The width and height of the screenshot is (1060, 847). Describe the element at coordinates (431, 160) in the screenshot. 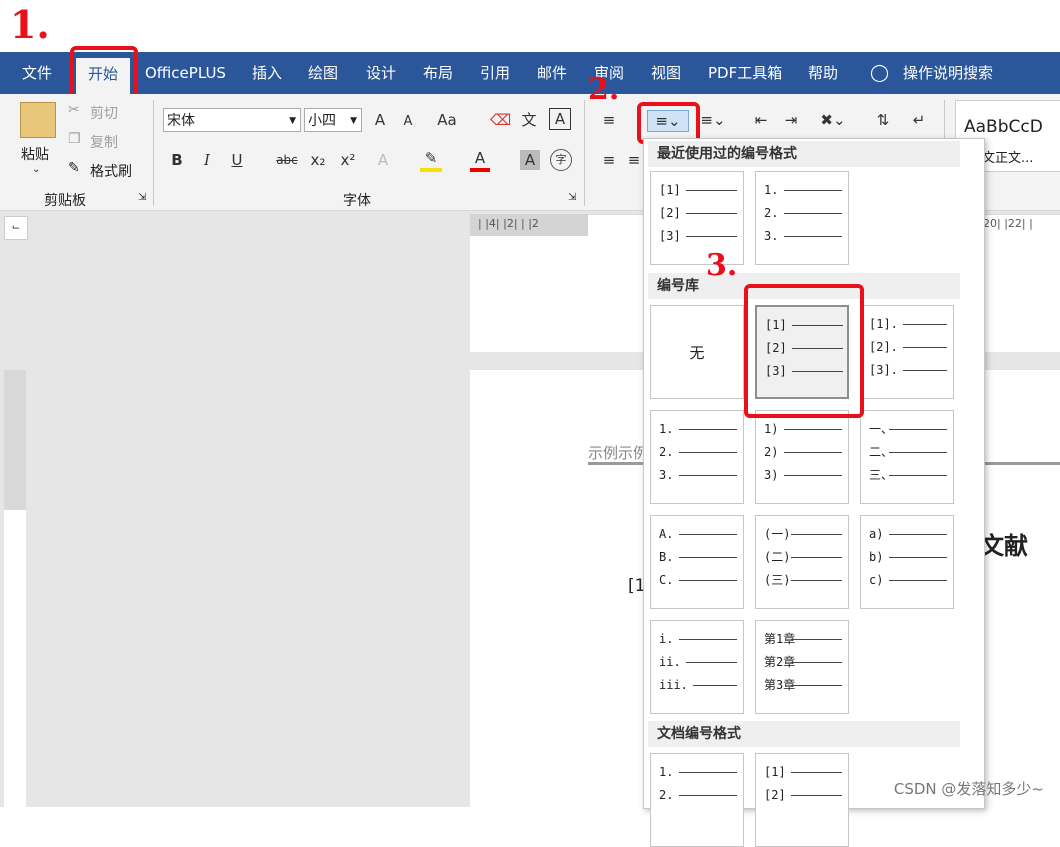

I see `highlight-icon: ✎` at that location.